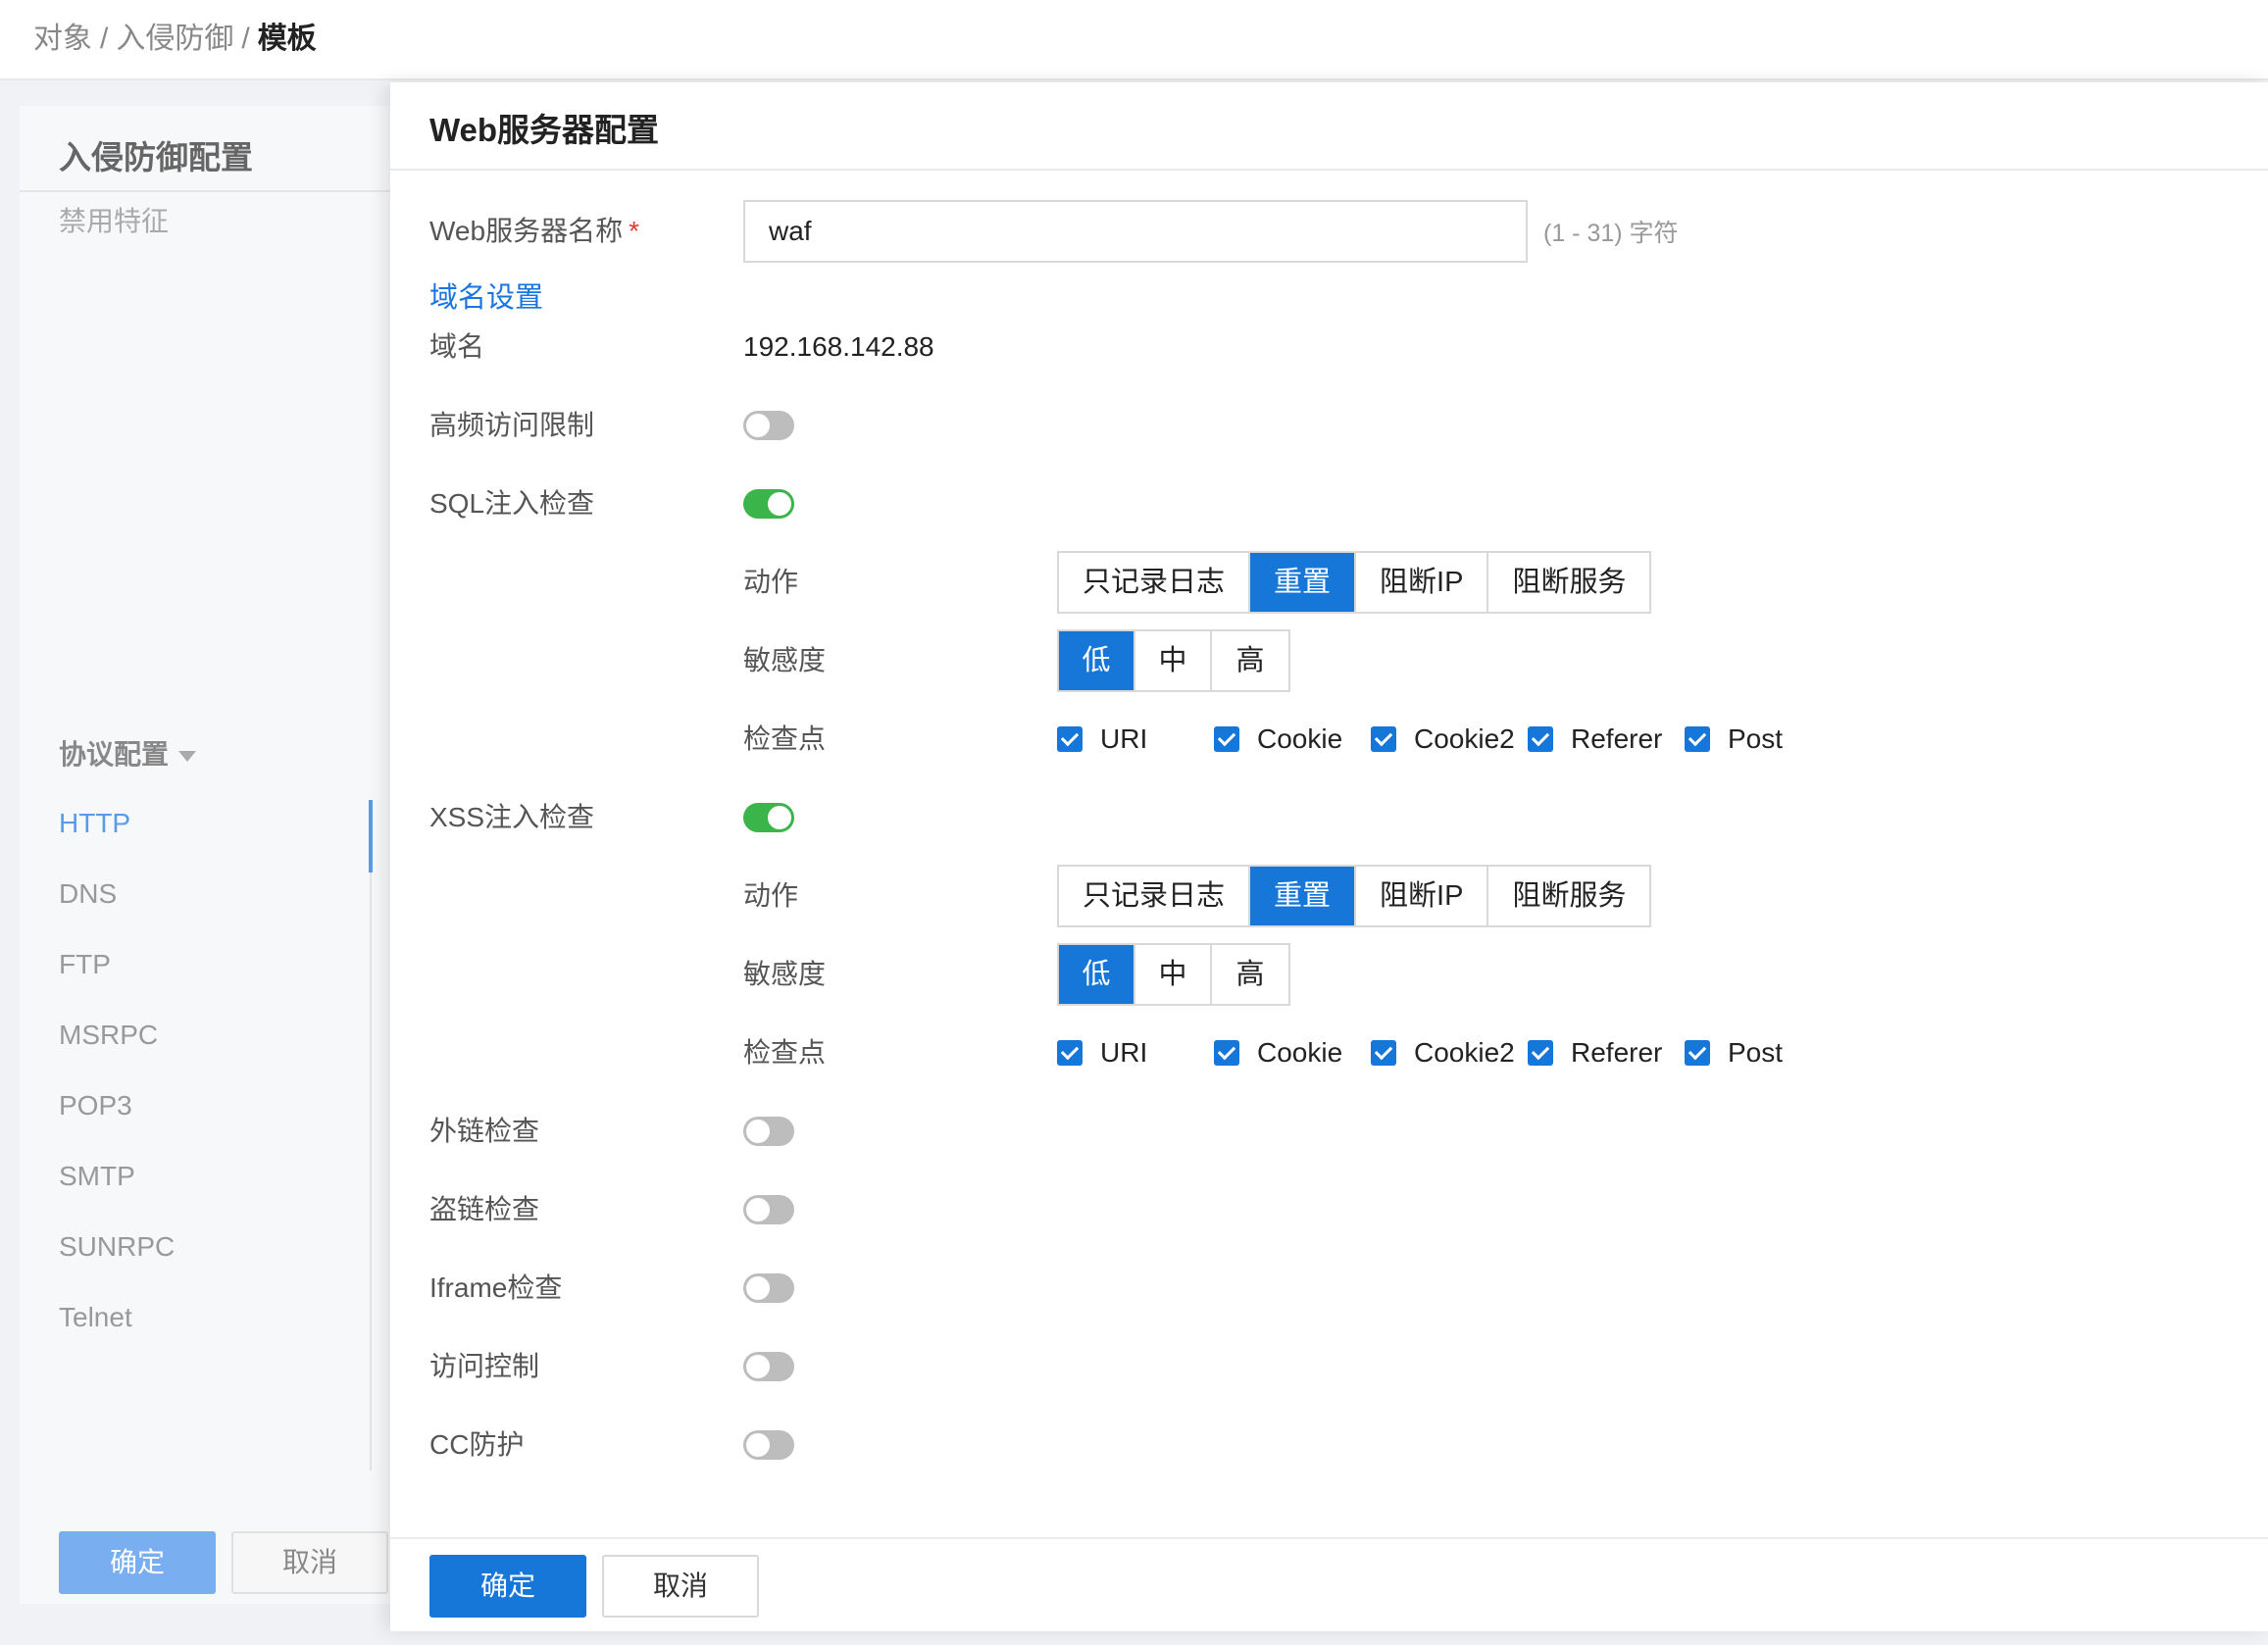 The width and height of the screenshot is (2268, 1645). What do you see at coordinates (496, 1287) in the screenshot?
I see `iframe-check-label: Iframe检查` at bounding box center [496, 1287].